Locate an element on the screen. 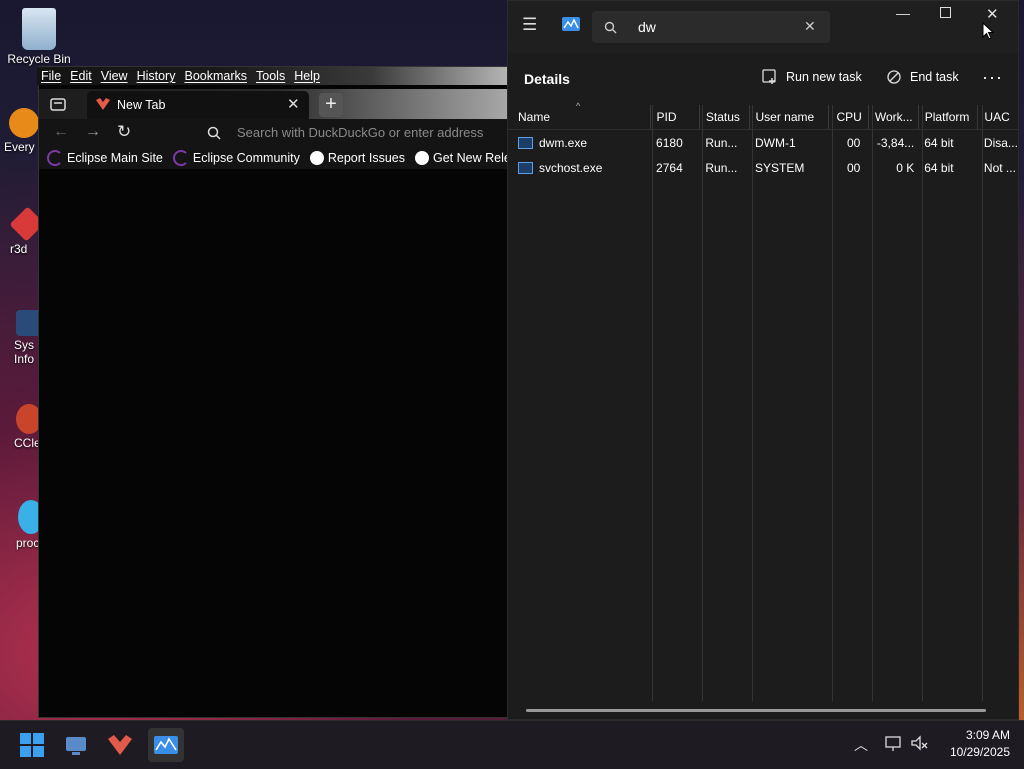 This screenshot has height=769, width=1024. col-header-uac: UAC is located at coordinates (997, 117).